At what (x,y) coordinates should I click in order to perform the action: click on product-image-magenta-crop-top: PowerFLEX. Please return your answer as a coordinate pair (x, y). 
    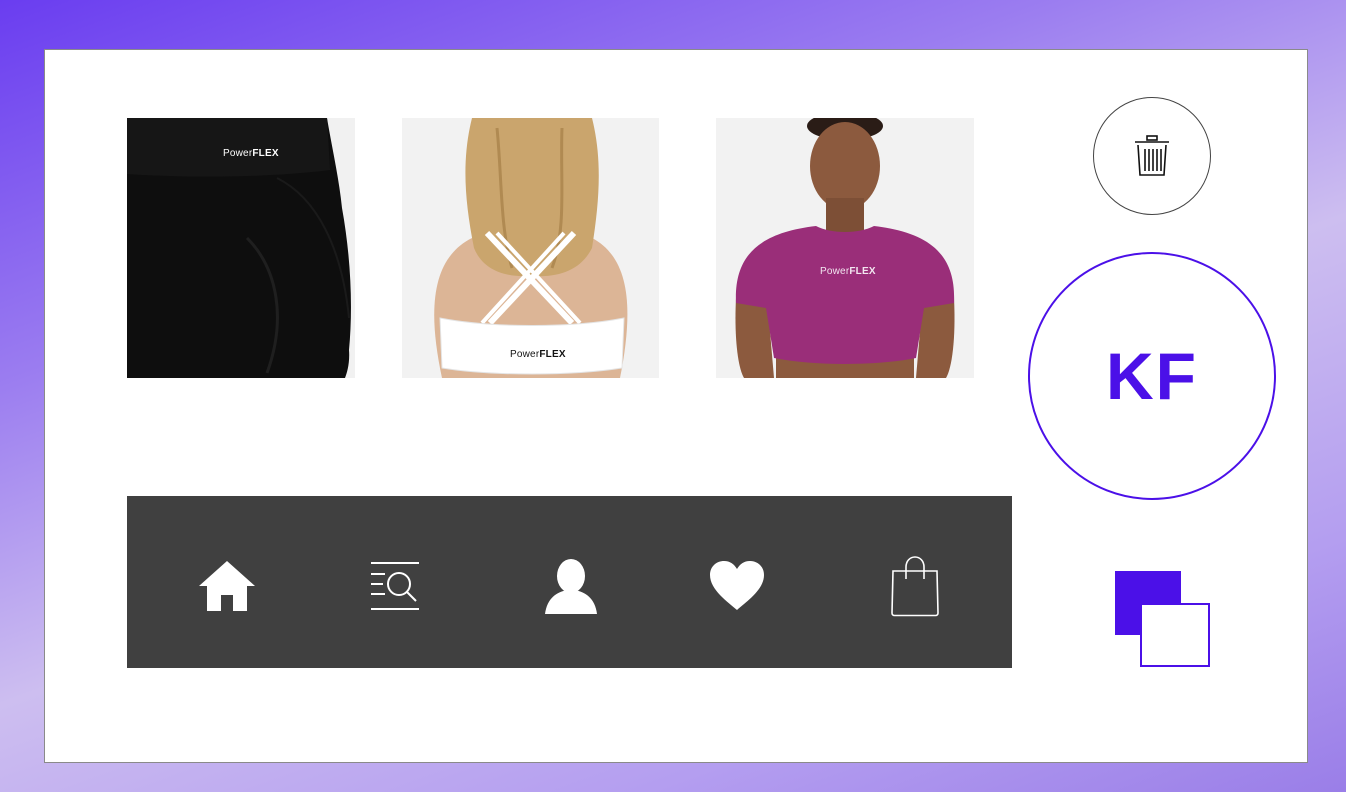
    Looking at the image, I should click on (845, 248).